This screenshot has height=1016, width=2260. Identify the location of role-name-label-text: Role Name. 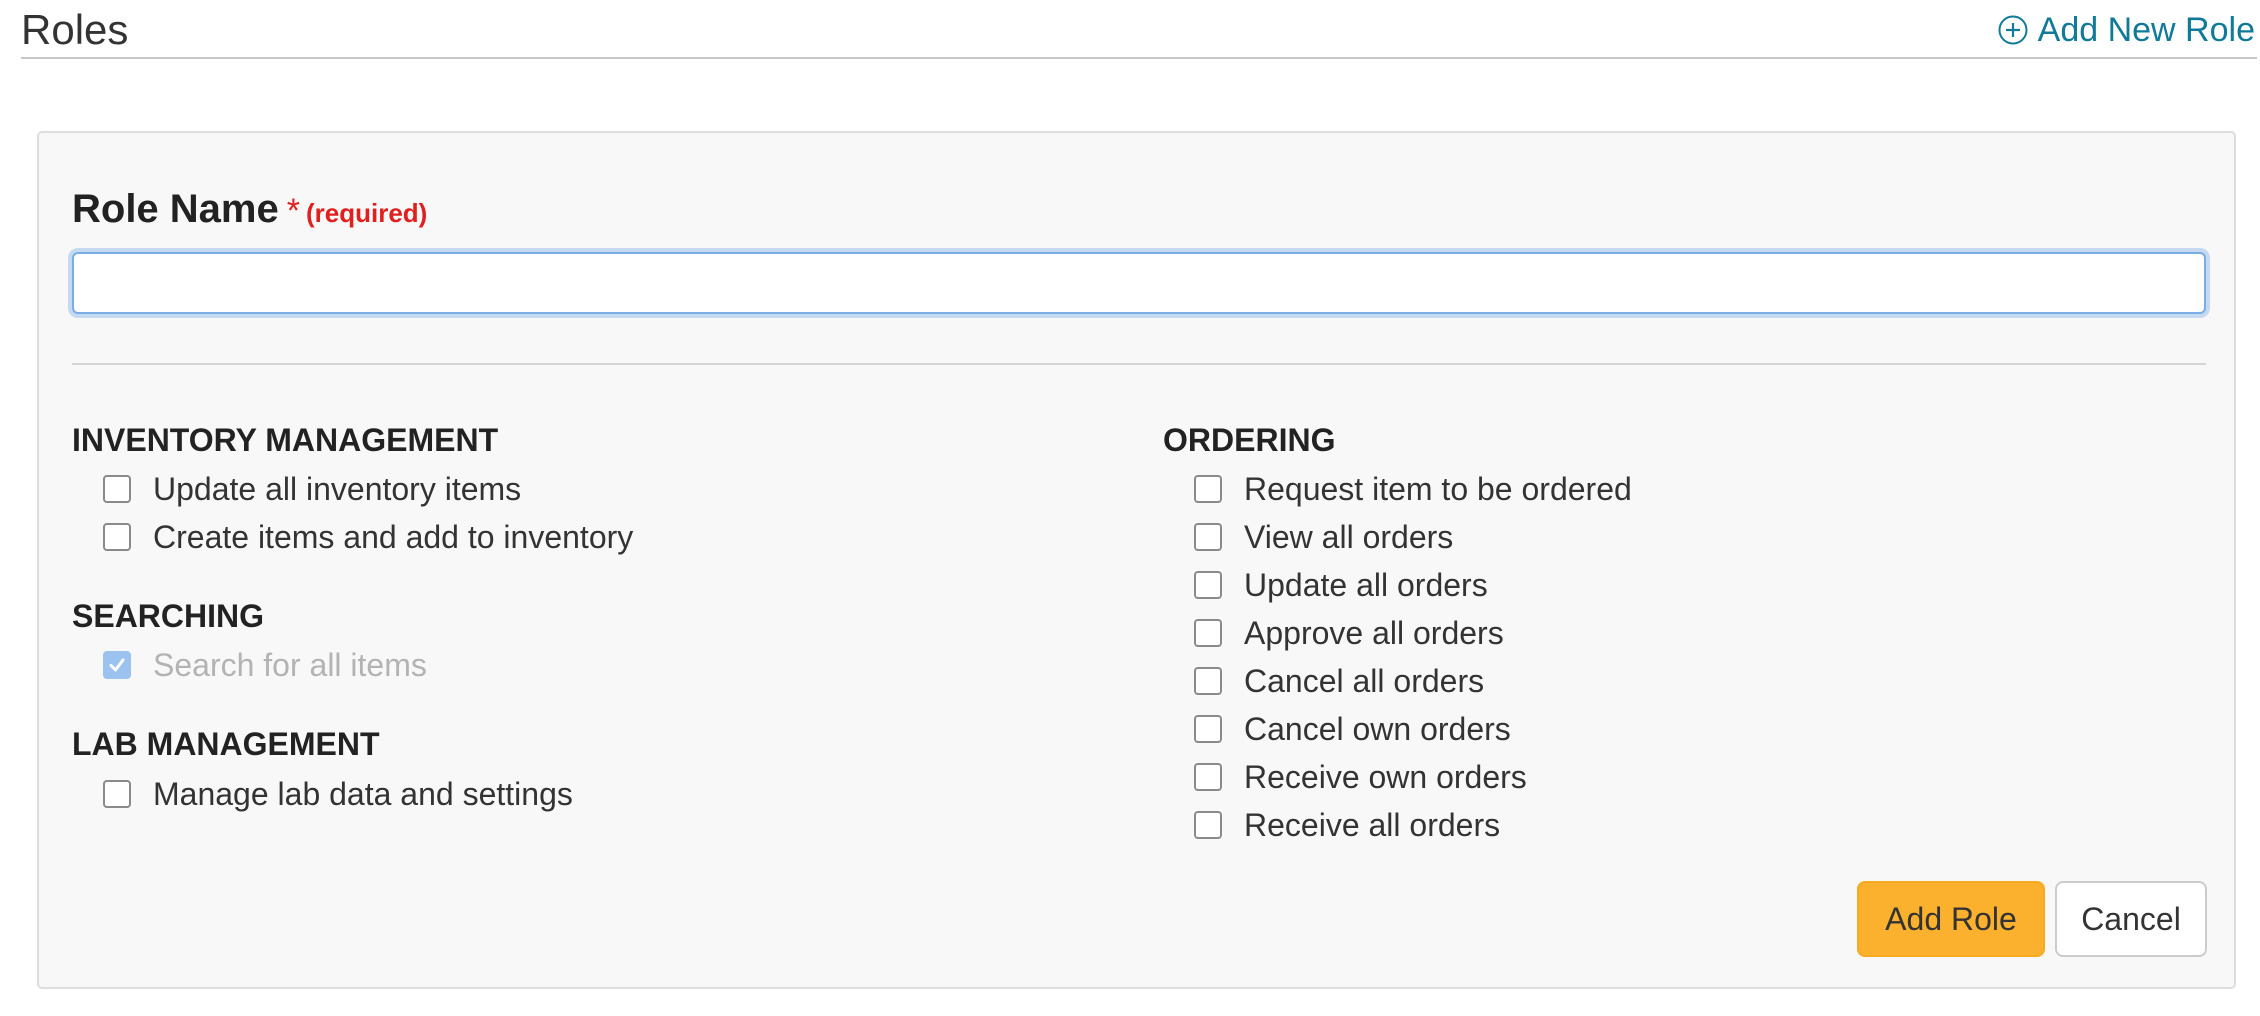
(175, 209).